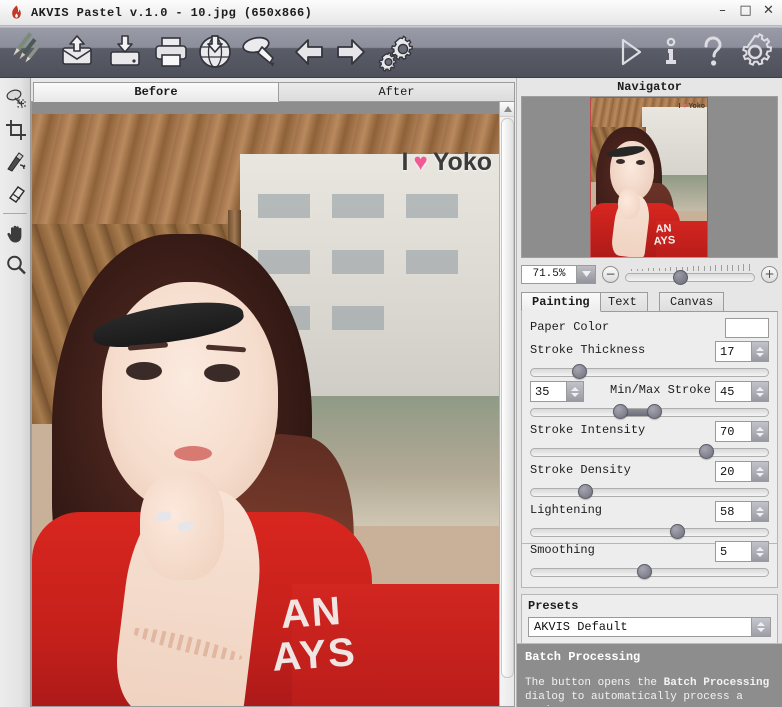  Describe the element at coordinates (654, 411) in the screenshot. I see `range-knob-max` at that location.